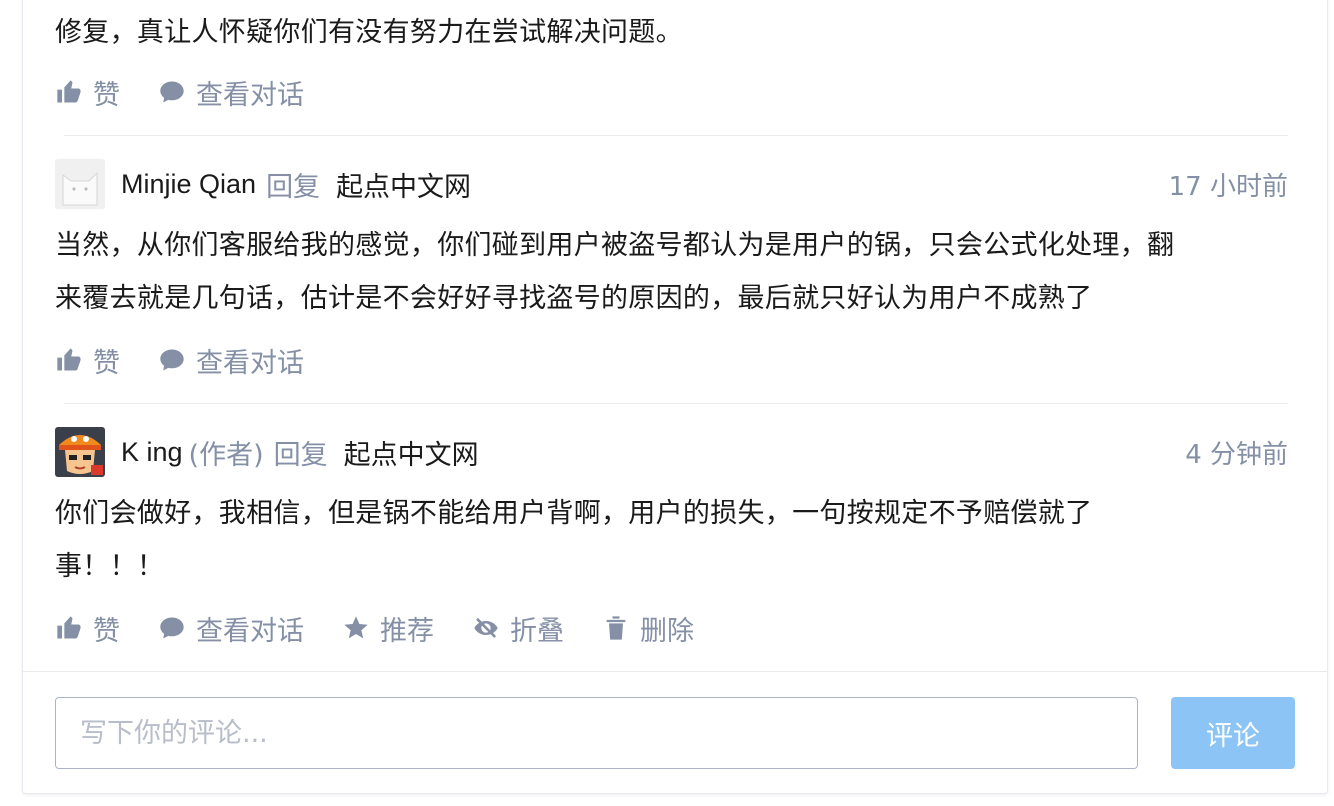 Image resolution: width=1334 pixels, height=806 pixels. Describe the element at coordinates (1236, 454) in the screenshot. I see `timestamp: 4 分钟前` at that location.